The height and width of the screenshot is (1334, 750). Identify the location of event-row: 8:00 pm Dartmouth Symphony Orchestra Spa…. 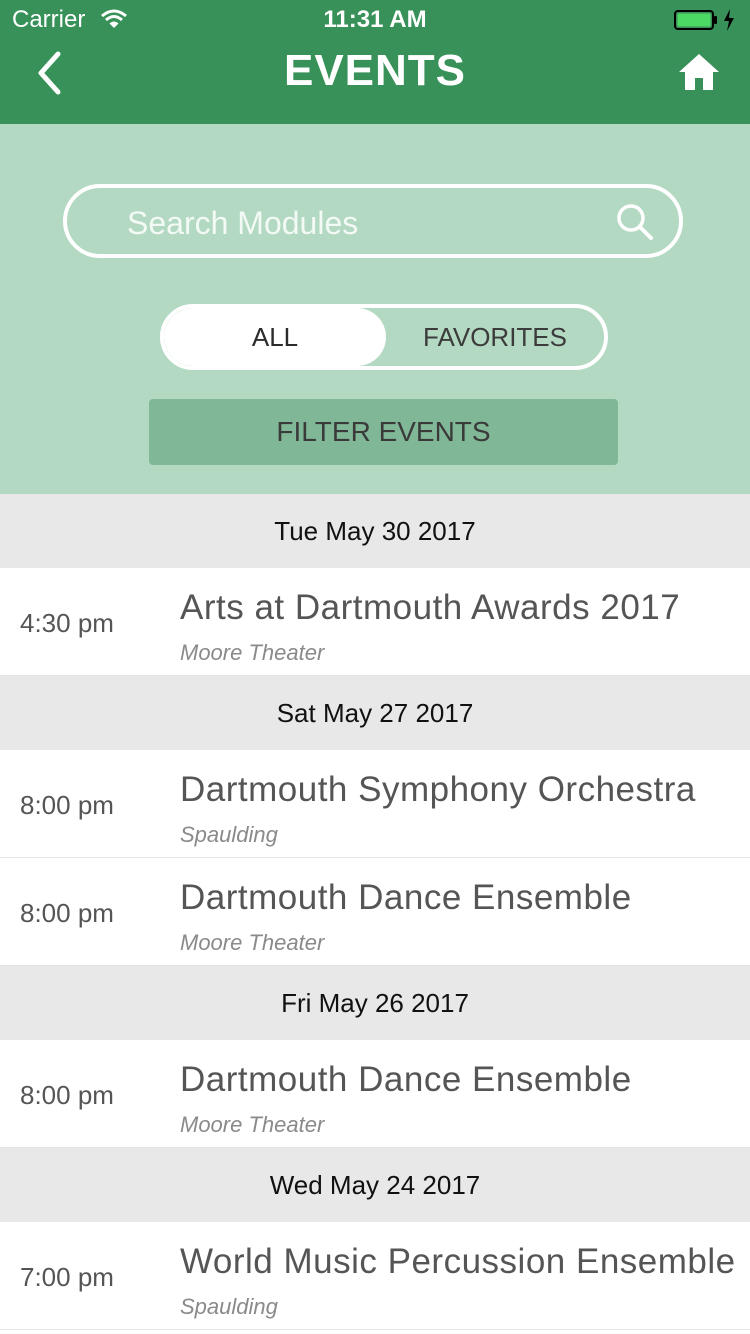
(375, 804).